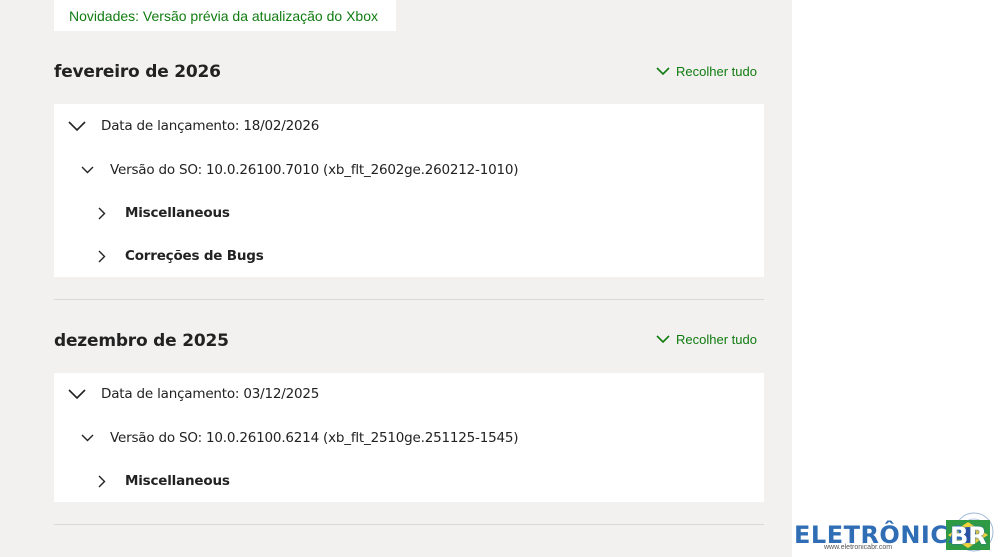 The width and height of the screenshot is (1000, 557). I want to click on category-toggle-bug-fixes: Correções de Bugs, so click(181, 256).